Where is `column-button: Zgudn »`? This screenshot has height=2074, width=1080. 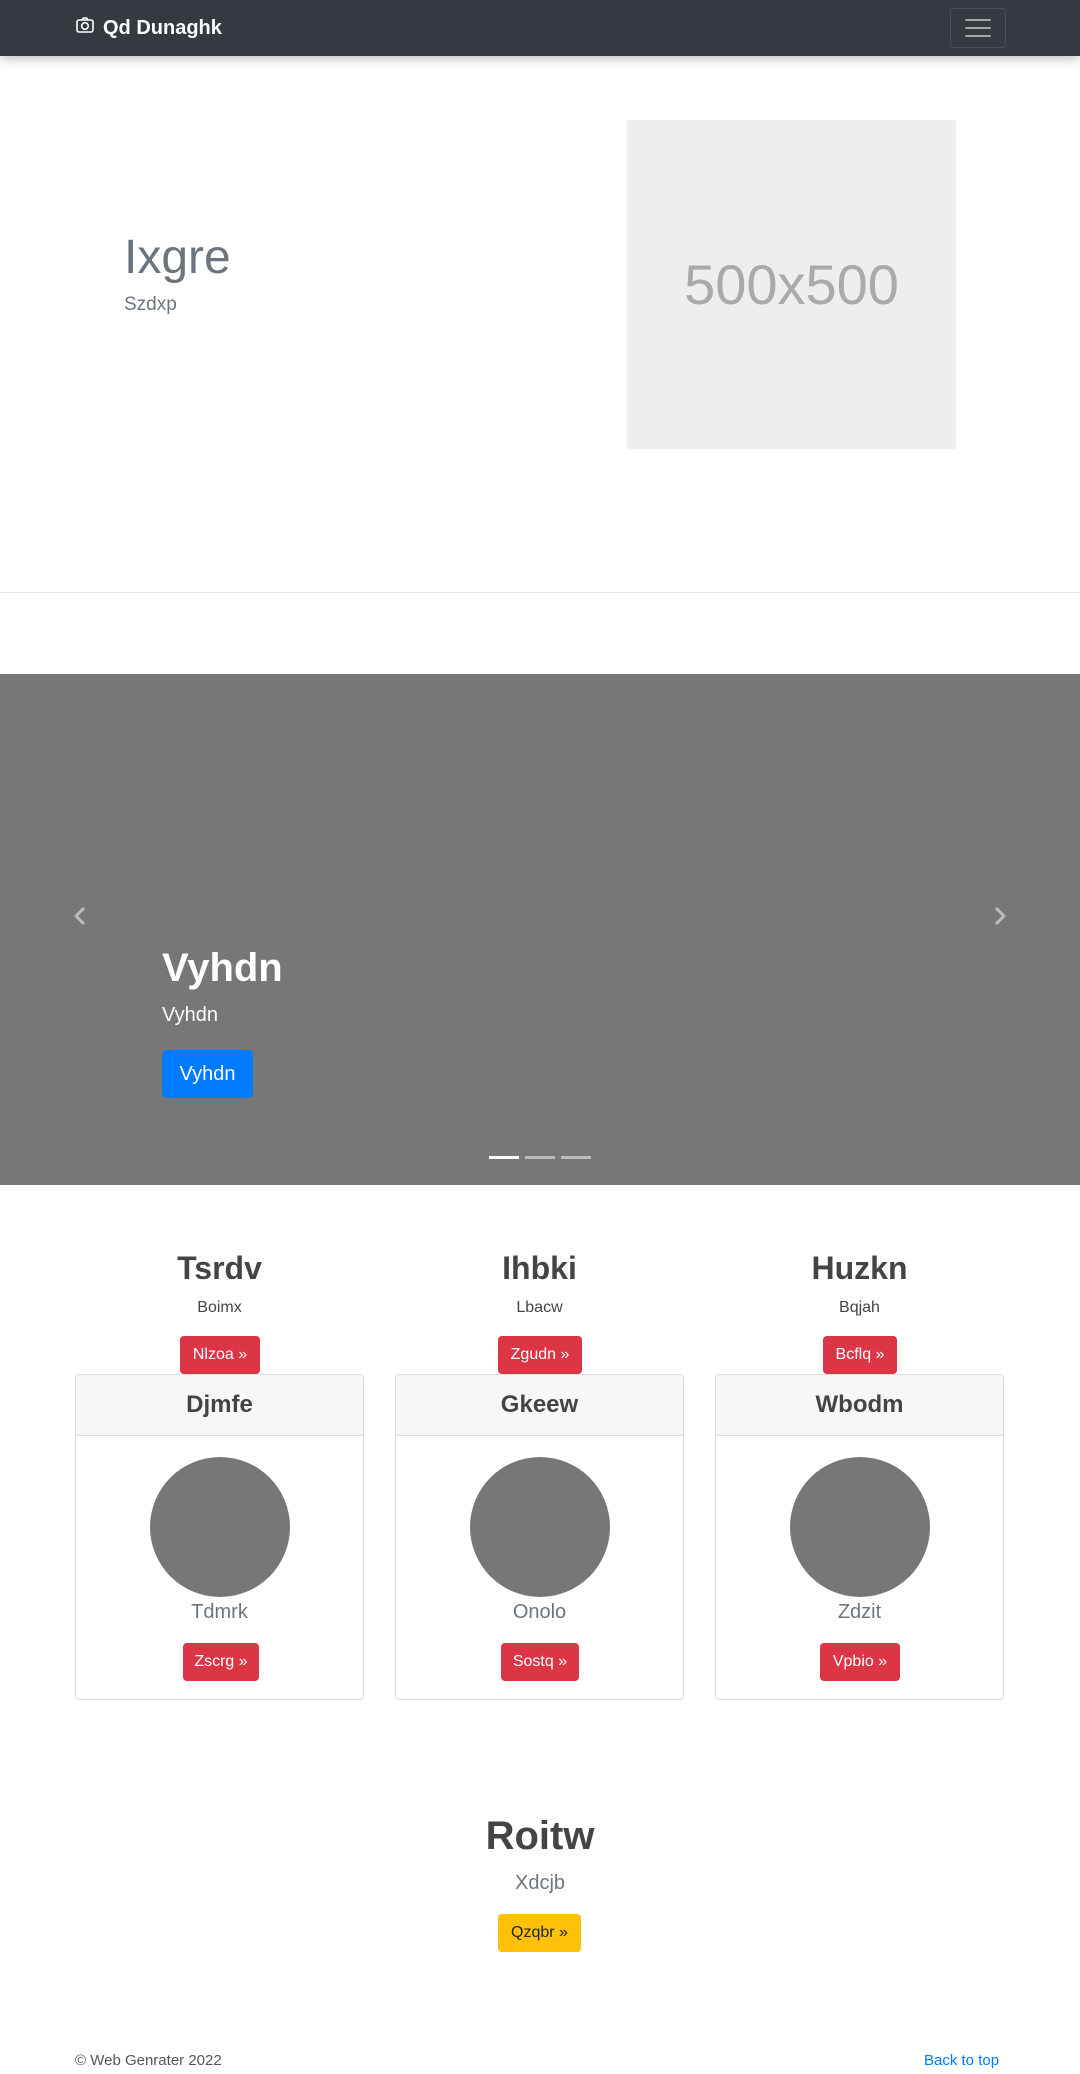
column-button: Zgudn » is located at coordinates (540, 1355).